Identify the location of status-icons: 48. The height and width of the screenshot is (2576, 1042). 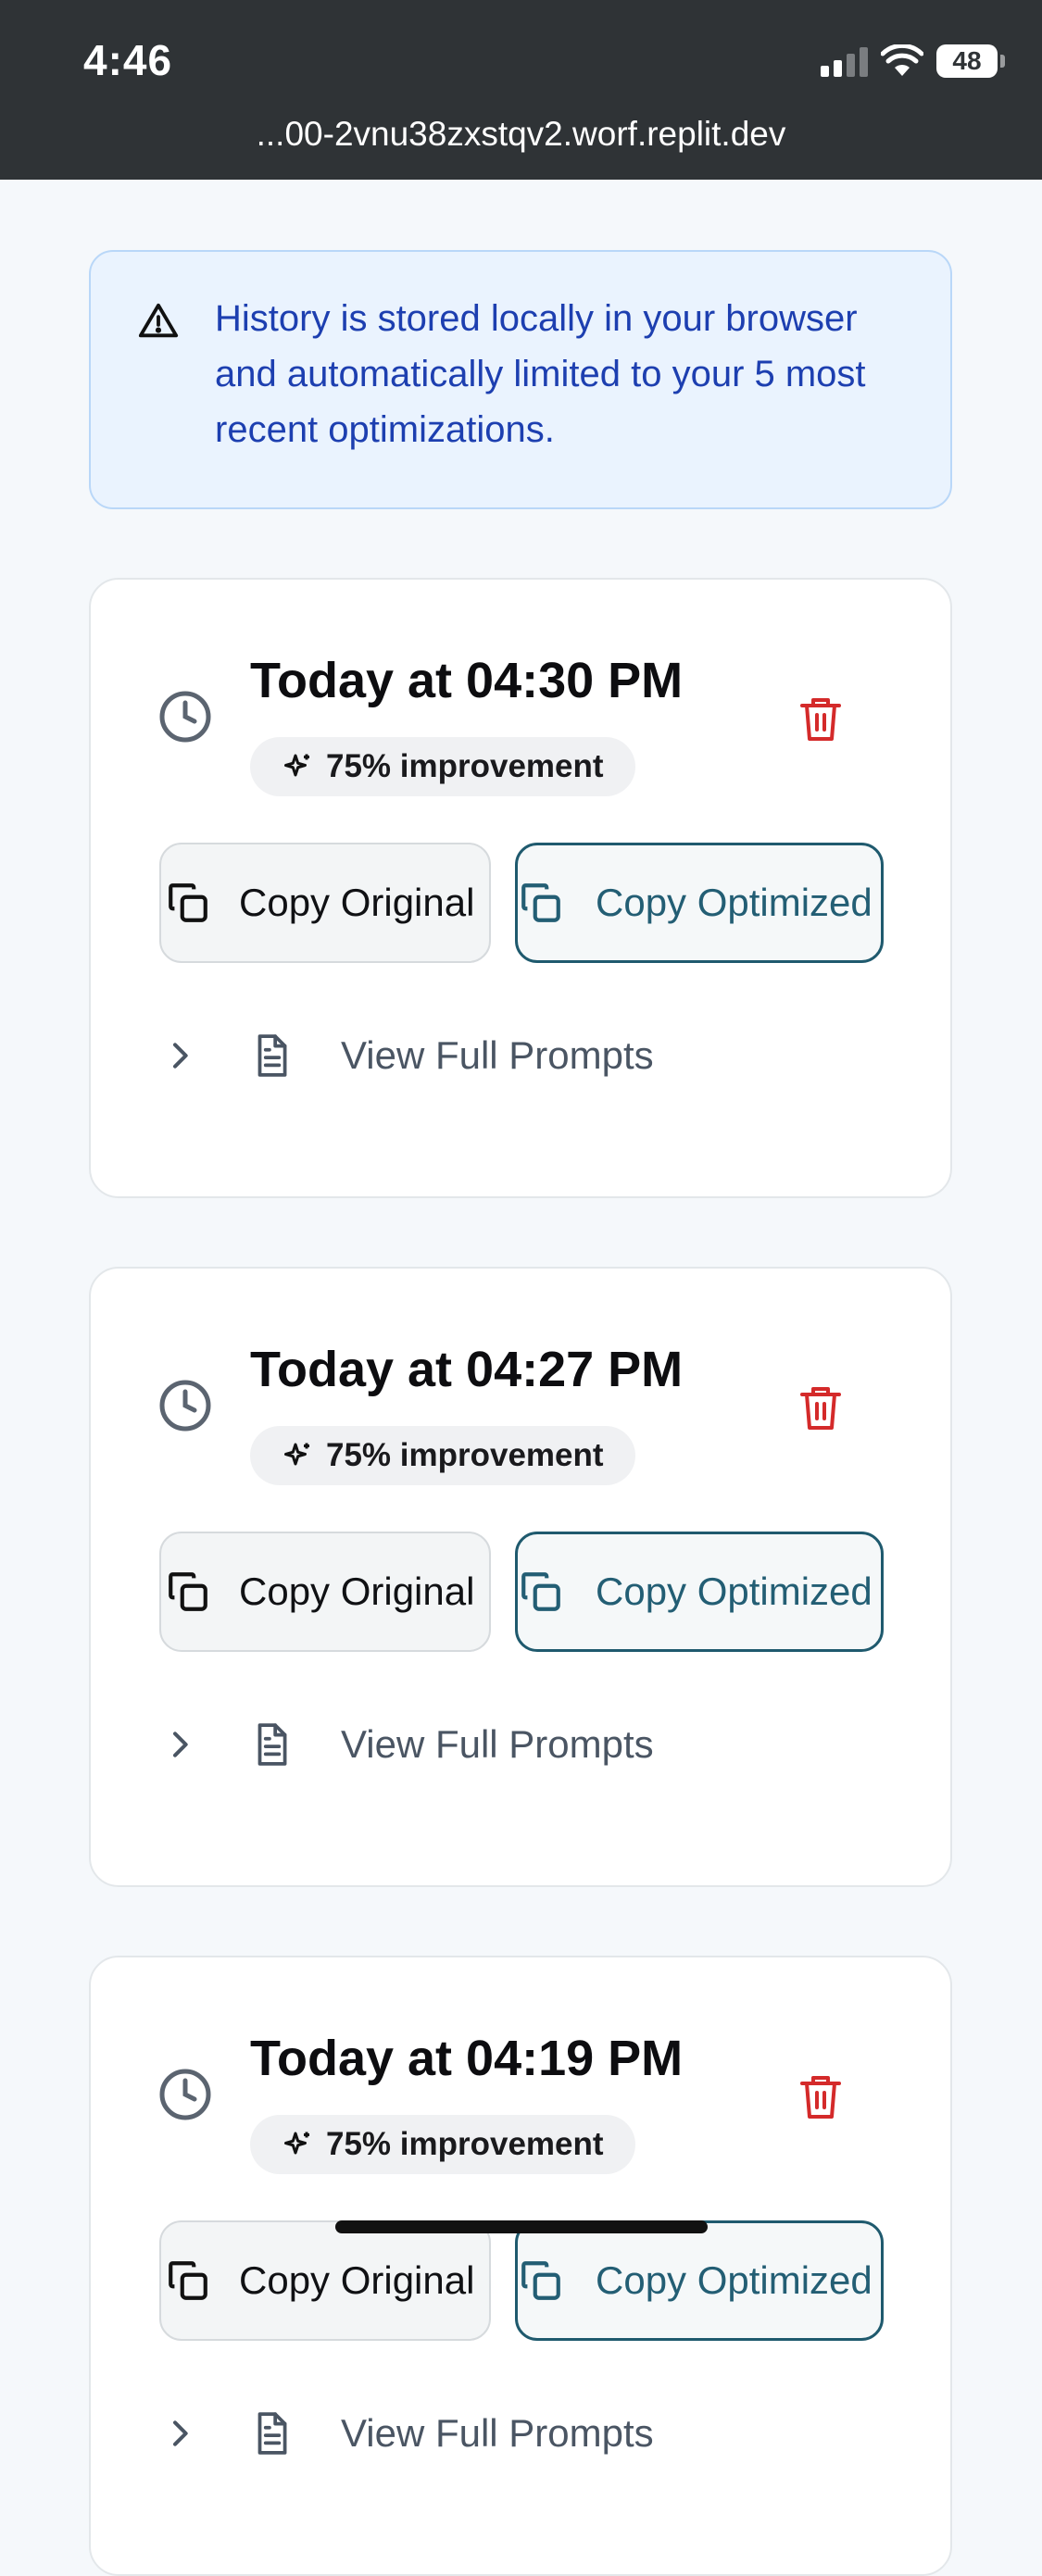
(913, 61).